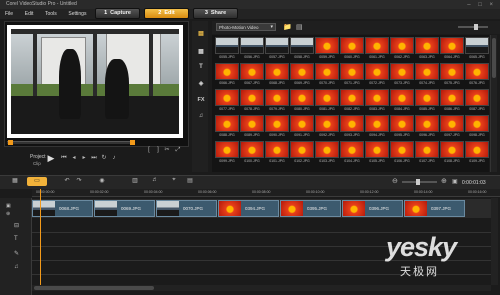 Image resolution: width=500 pixels, height=295 pixels. What do you see at coordinates (327, 75) in the screenshot?
I see `library-thumbnail: 0070.JPG` at bounding box center [327, 75].